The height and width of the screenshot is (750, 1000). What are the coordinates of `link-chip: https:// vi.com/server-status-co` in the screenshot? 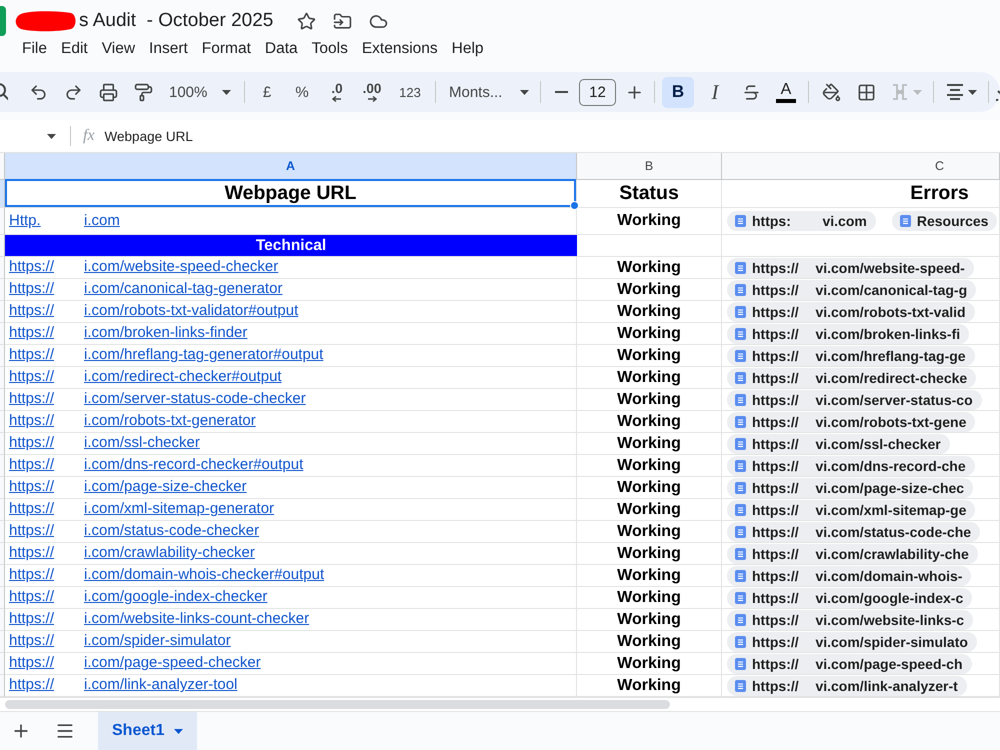 It's located at (854, 400).